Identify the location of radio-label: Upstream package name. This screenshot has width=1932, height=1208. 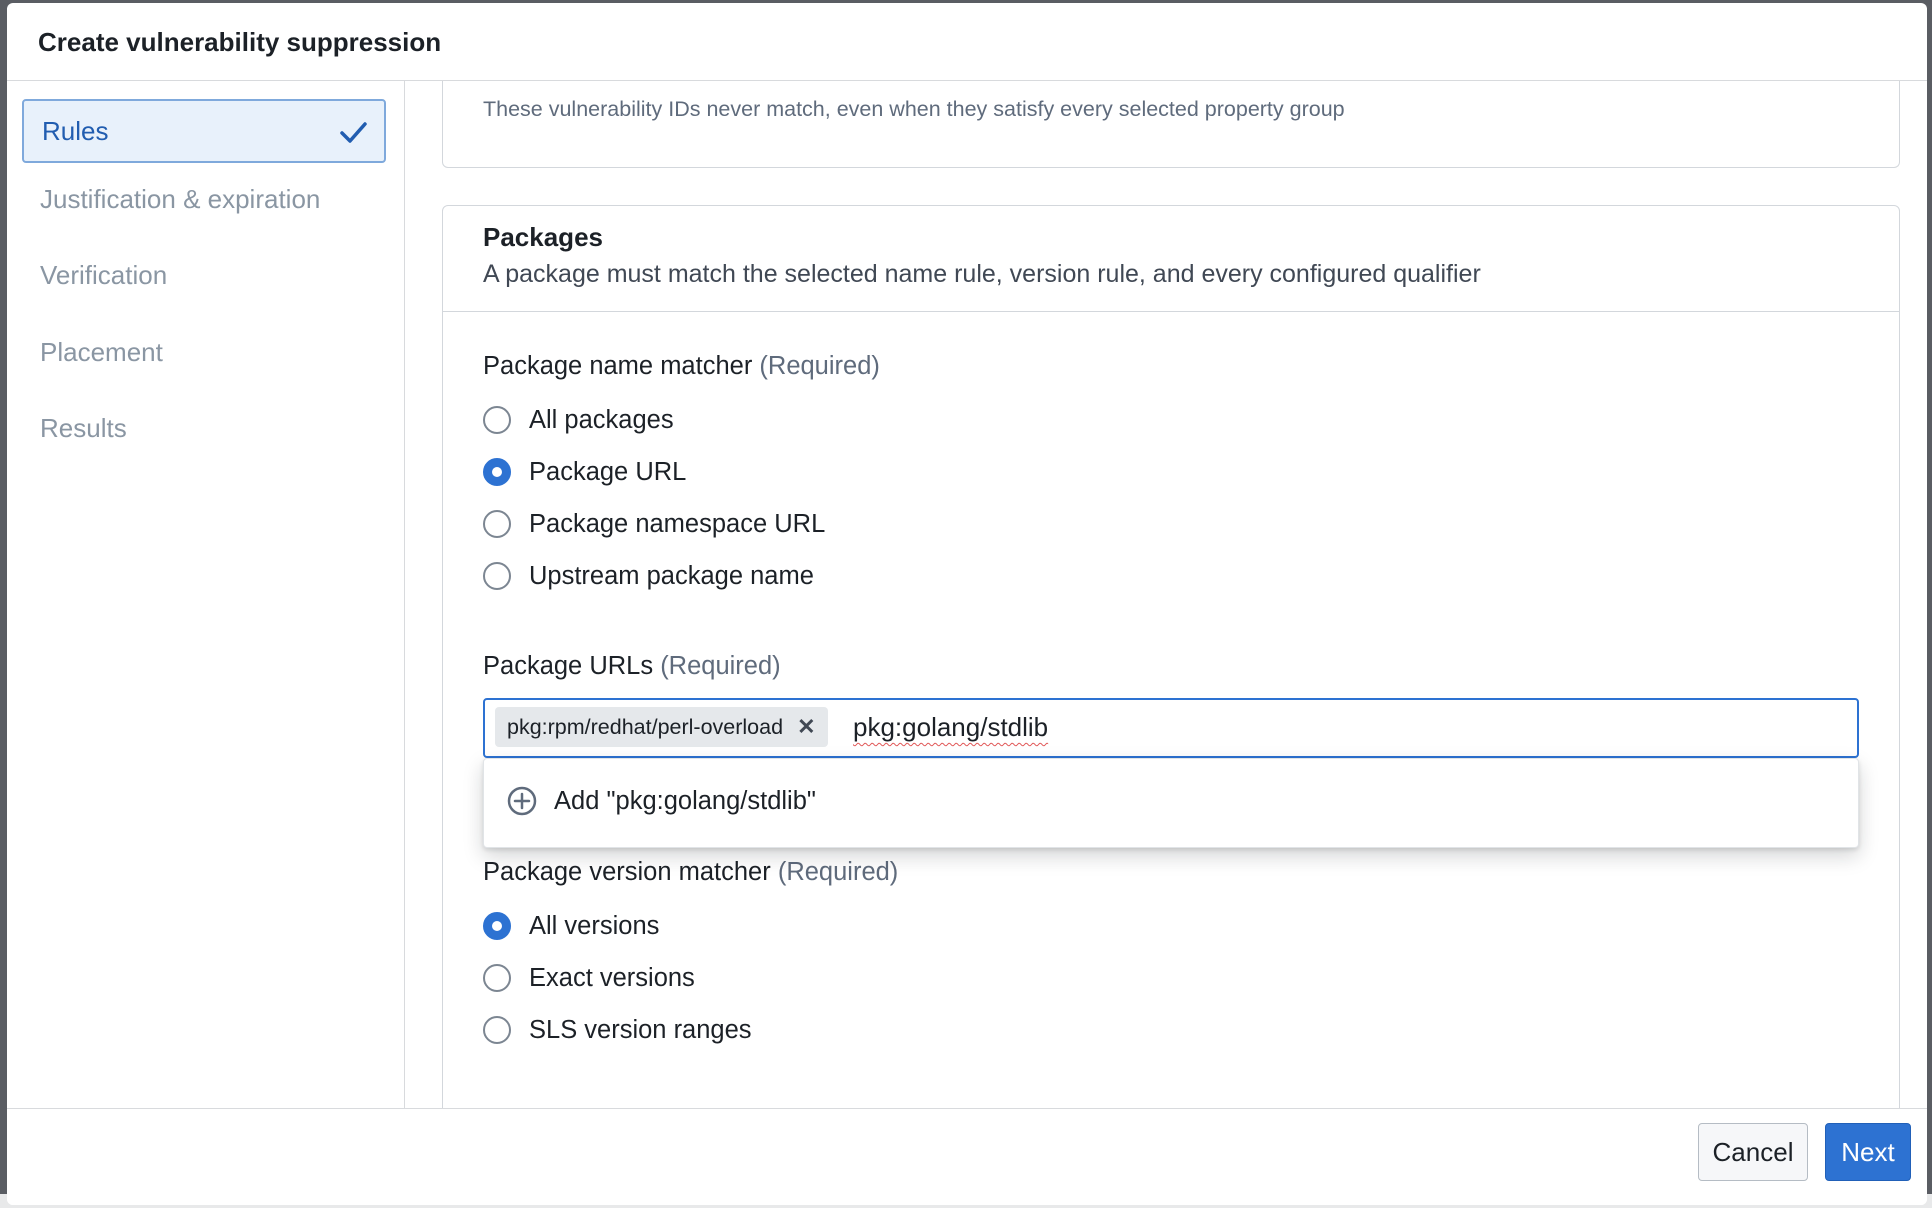
(671, 575).